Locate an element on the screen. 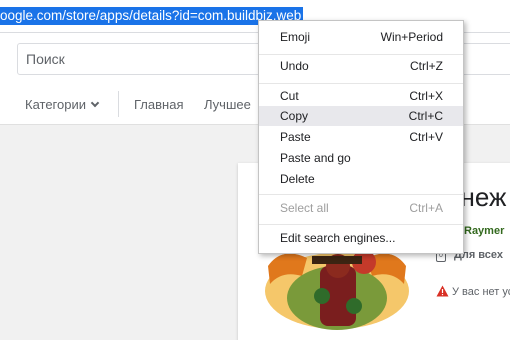 Image resolution: width=510 pixels, height=340 pixels. menu-item-shortcut: Ctrl+X is located at coordinates (426, 96).